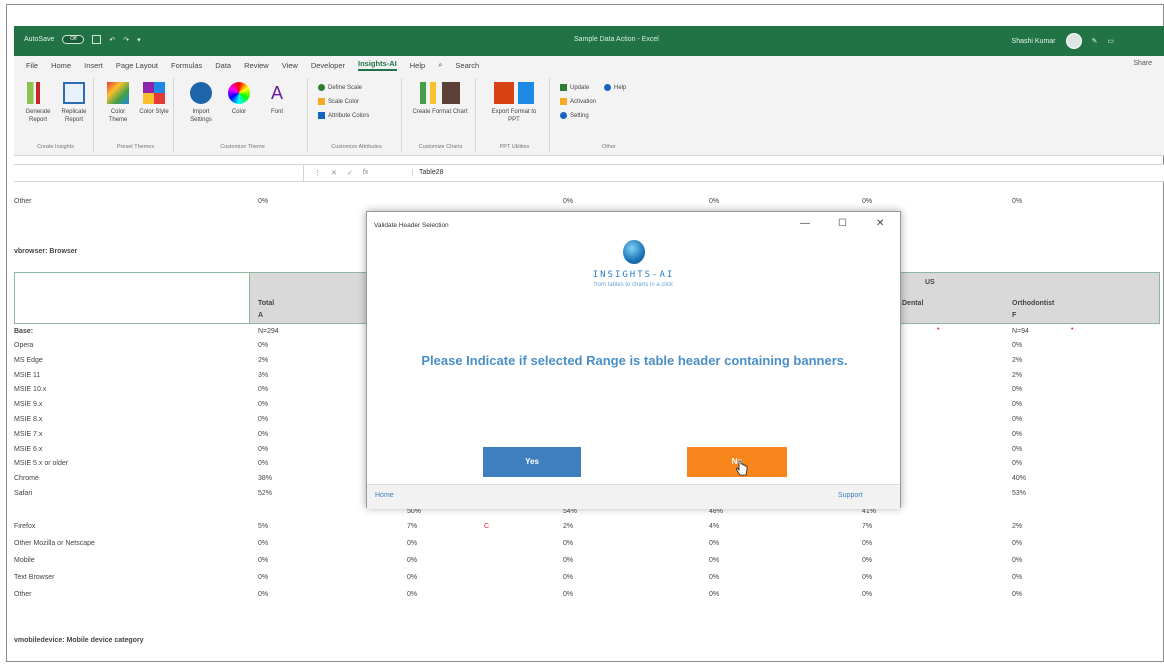  I want to click on generate-report-button: Generate Report, so click(38, 103).